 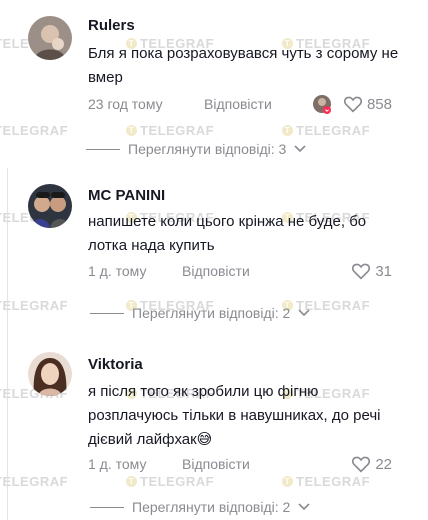 What do you see at coordinates (379, 104) in the screenshot?
I see `like-count: 858` at bounding box center [379, 104].